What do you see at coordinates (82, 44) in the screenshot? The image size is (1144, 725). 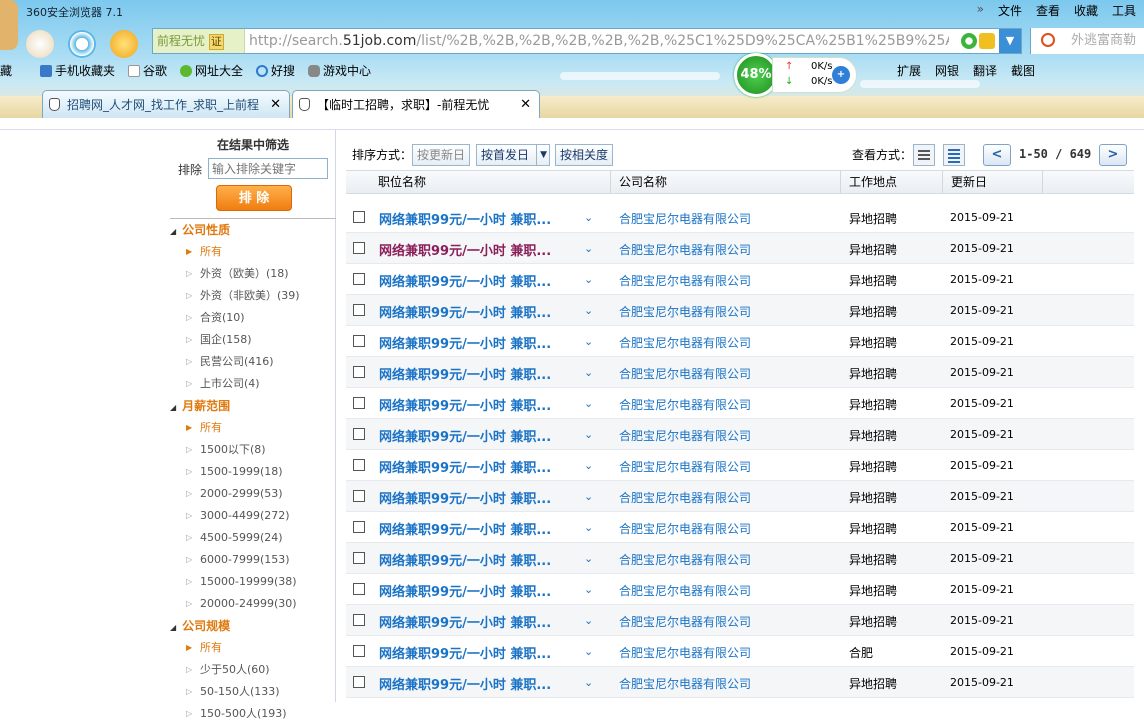 I see `lifebuoy-icon` at bounding box center [82, 44].